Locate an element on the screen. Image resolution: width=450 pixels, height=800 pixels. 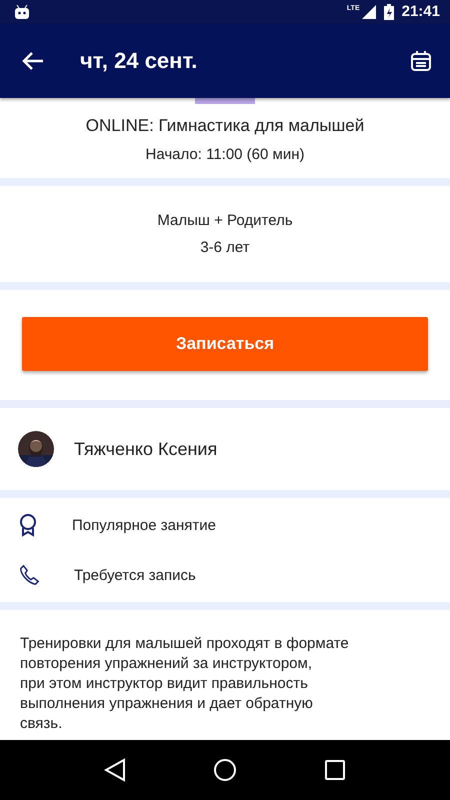
calendar-button is located at coordinates (421, 61).